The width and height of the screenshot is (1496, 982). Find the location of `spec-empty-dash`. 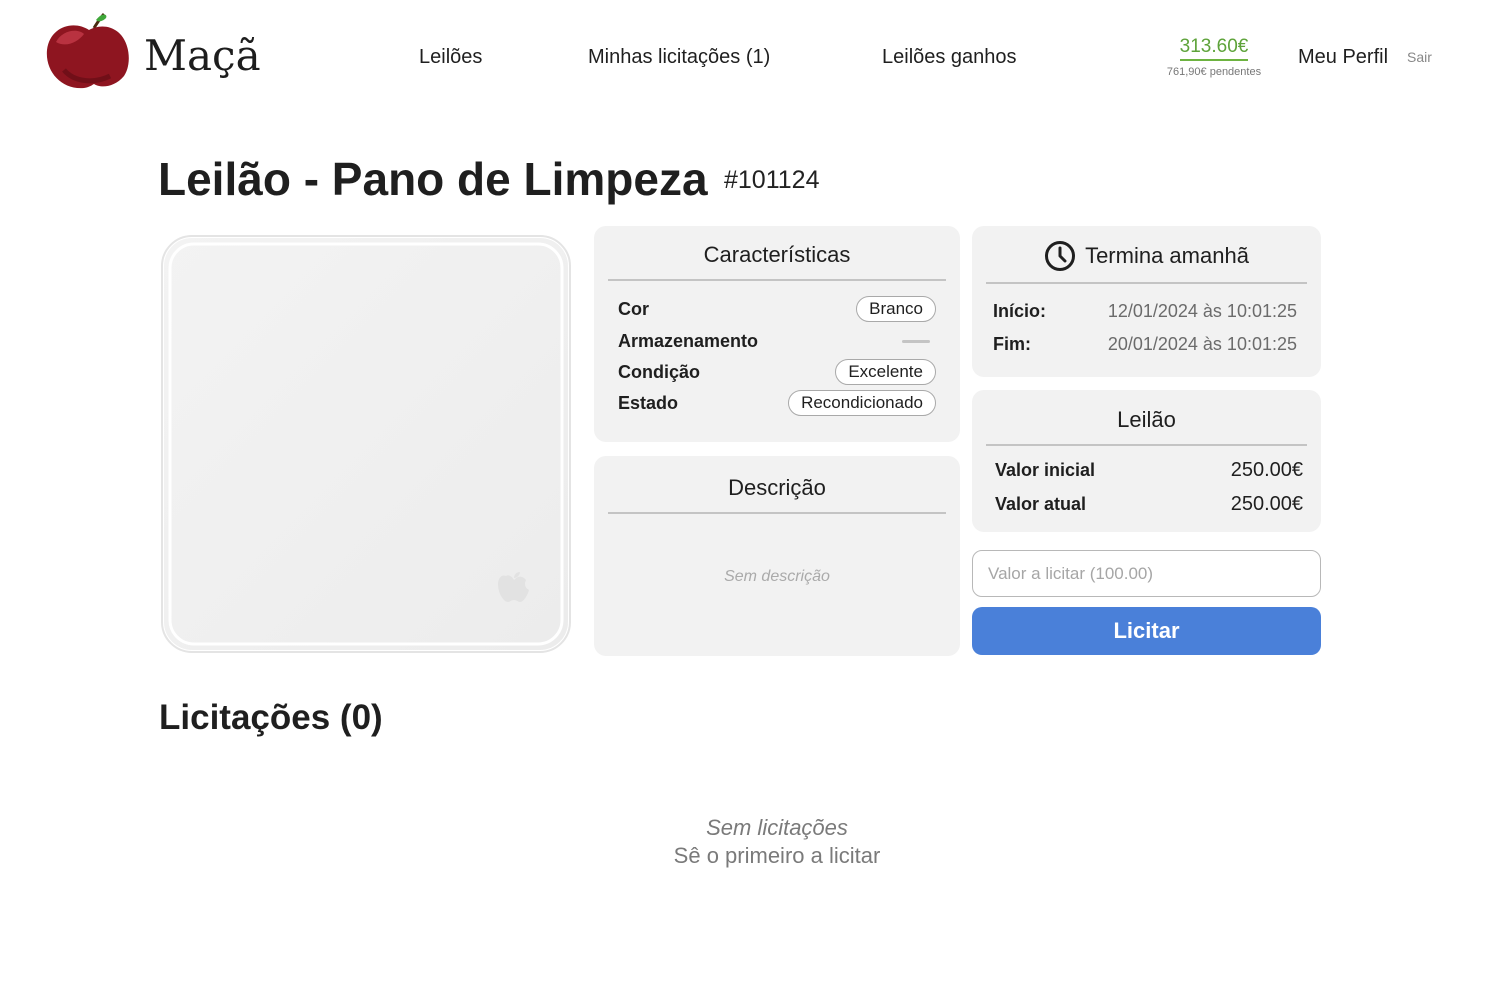

spec-empty-dash is located at coordinates (916, 341).